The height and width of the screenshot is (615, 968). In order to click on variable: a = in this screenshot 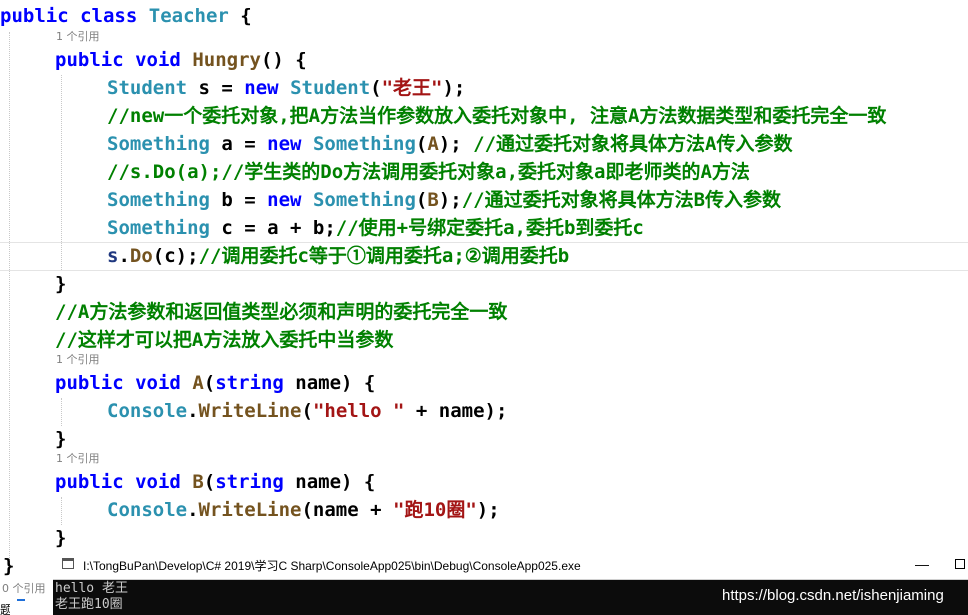, I will do `click(238, 144)`.